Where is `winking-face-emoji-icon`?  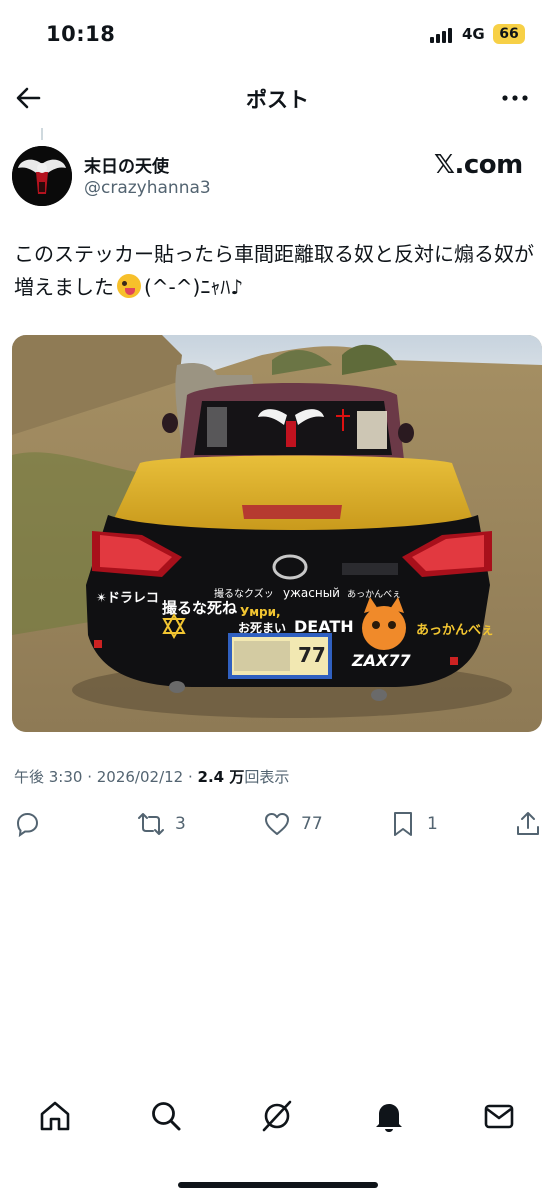 winking-face-emoji-icon is located at coordinates (129, 286).